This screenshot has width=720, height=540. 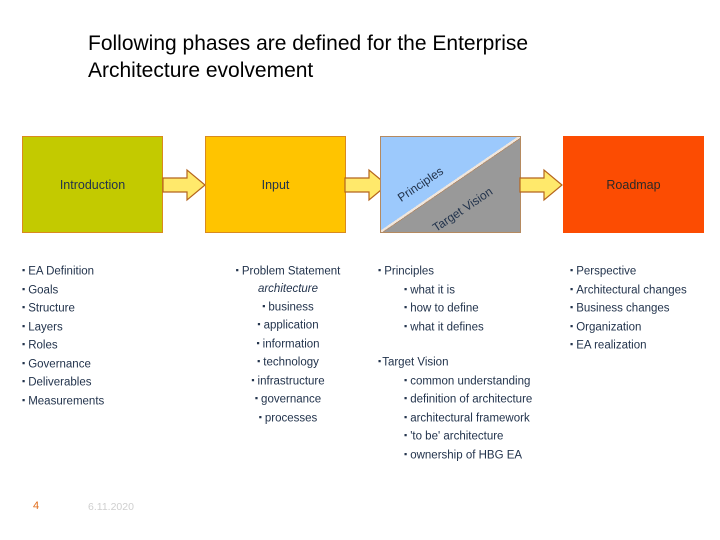 What do you see at coordinates (291, 381) in the screenshot?
I see `list-item-label: infrastructure` at bounding box center [291, 381].